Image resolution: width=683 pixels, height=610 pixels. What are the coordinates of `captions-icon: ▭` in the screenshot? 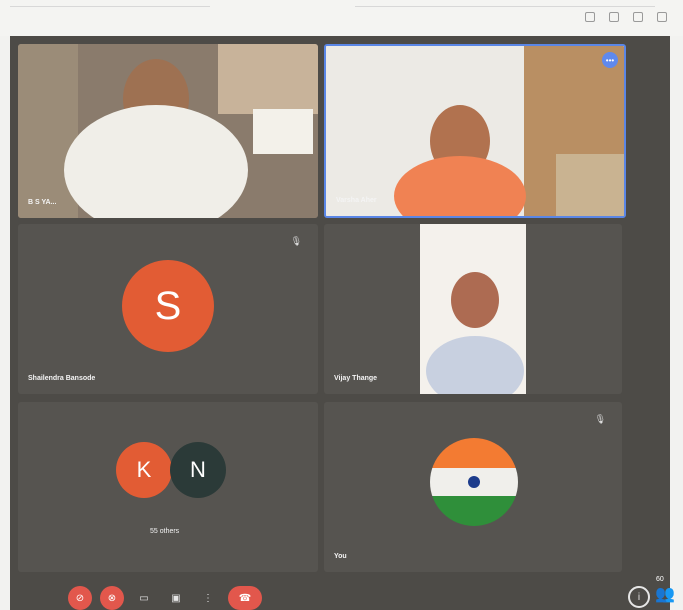 It's located at (144, 598).